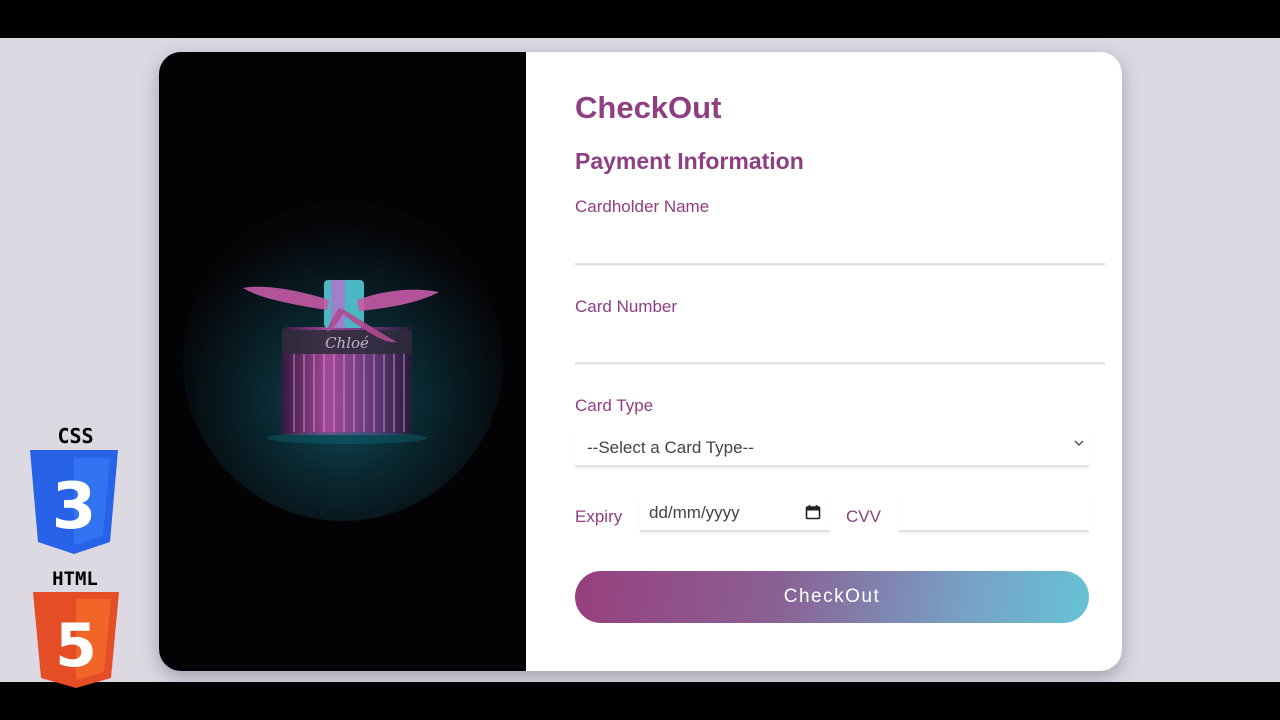  I want to click on card-number-label: Card Number, so click(626, 306).